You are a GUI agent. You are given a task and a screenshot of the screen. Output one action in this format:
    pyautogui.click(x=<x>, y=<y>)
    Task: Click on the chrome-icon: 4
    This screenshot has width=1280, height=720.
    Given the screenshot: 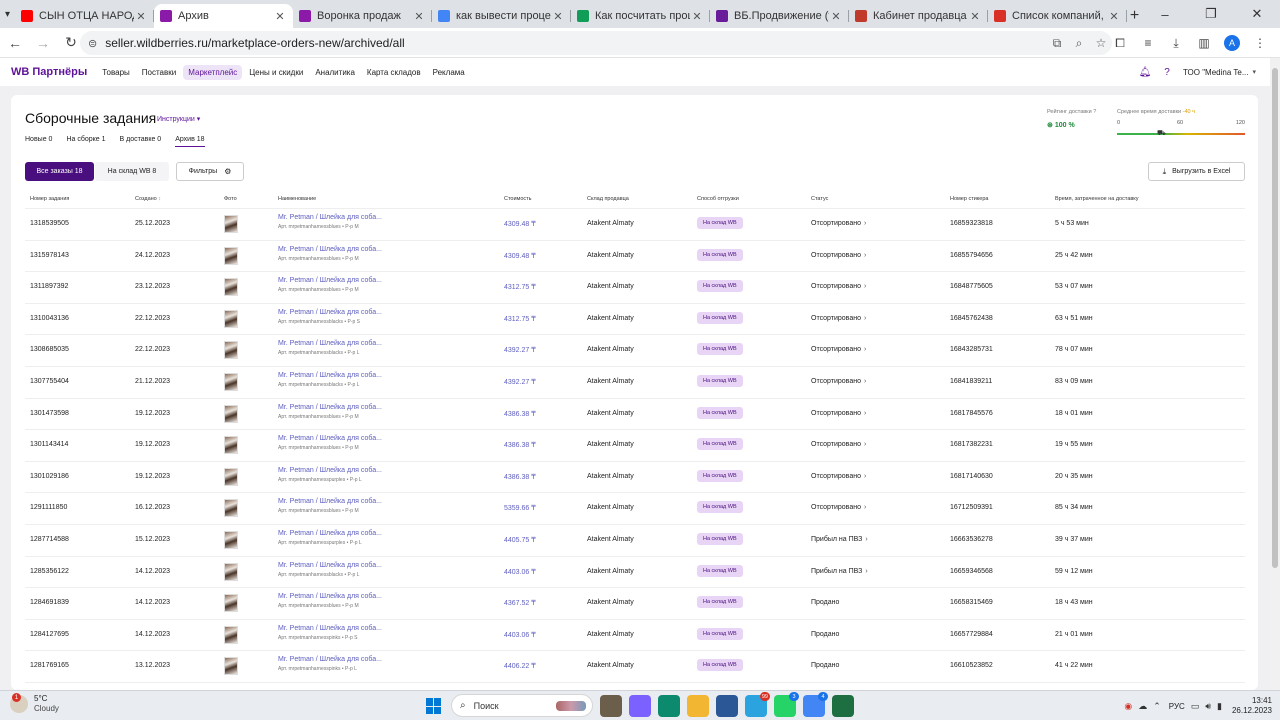 What is the action you would take?
    pyautogui.click(x=815, y=704)
    